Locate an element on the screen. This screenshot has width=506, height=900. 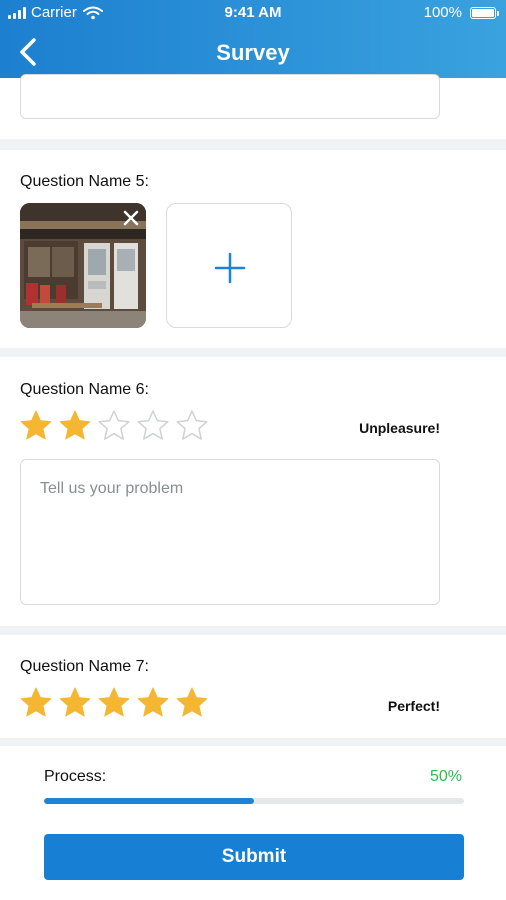
rating-stars-q7 is located at coordinates (114, 703).